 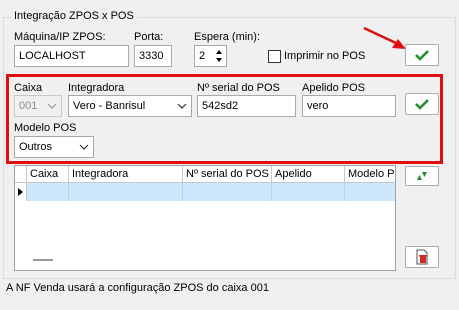 What do you see at coordinates (227, 37) in the screenshot?
I see `wait-label: Espera (min):` at bounding box center [227, 37].